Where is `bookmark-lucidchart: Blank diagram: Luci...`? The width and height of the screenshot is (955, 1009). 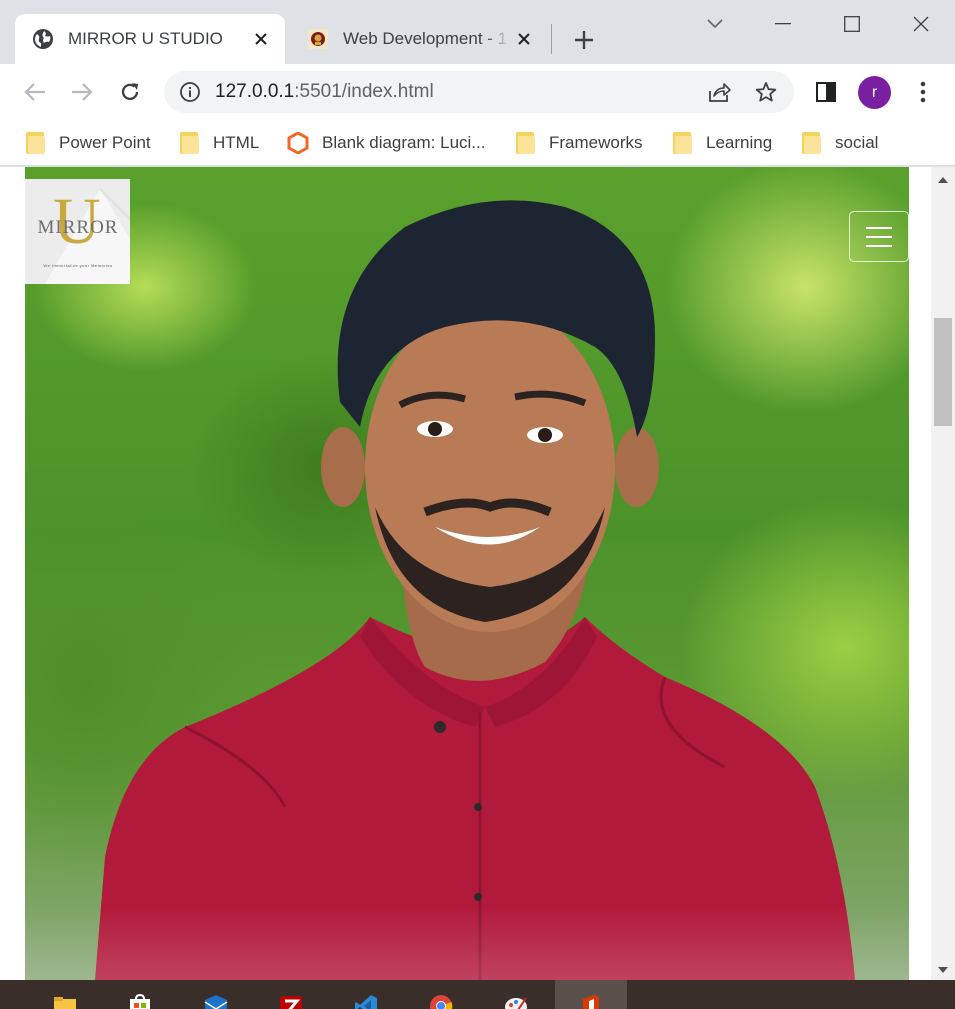
bookmark-lucidchart: Blank diagram: Luci... is located at coordinates (386, 143).